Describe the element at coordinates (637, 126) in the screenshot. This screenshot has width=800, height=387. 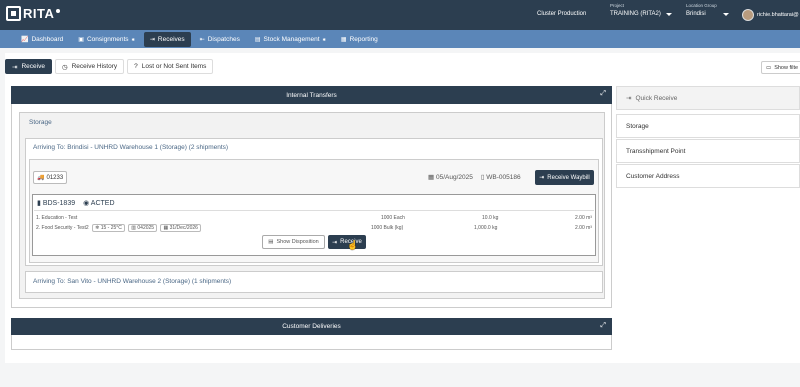
I see `sidebar-item-label: Storage` at that location.